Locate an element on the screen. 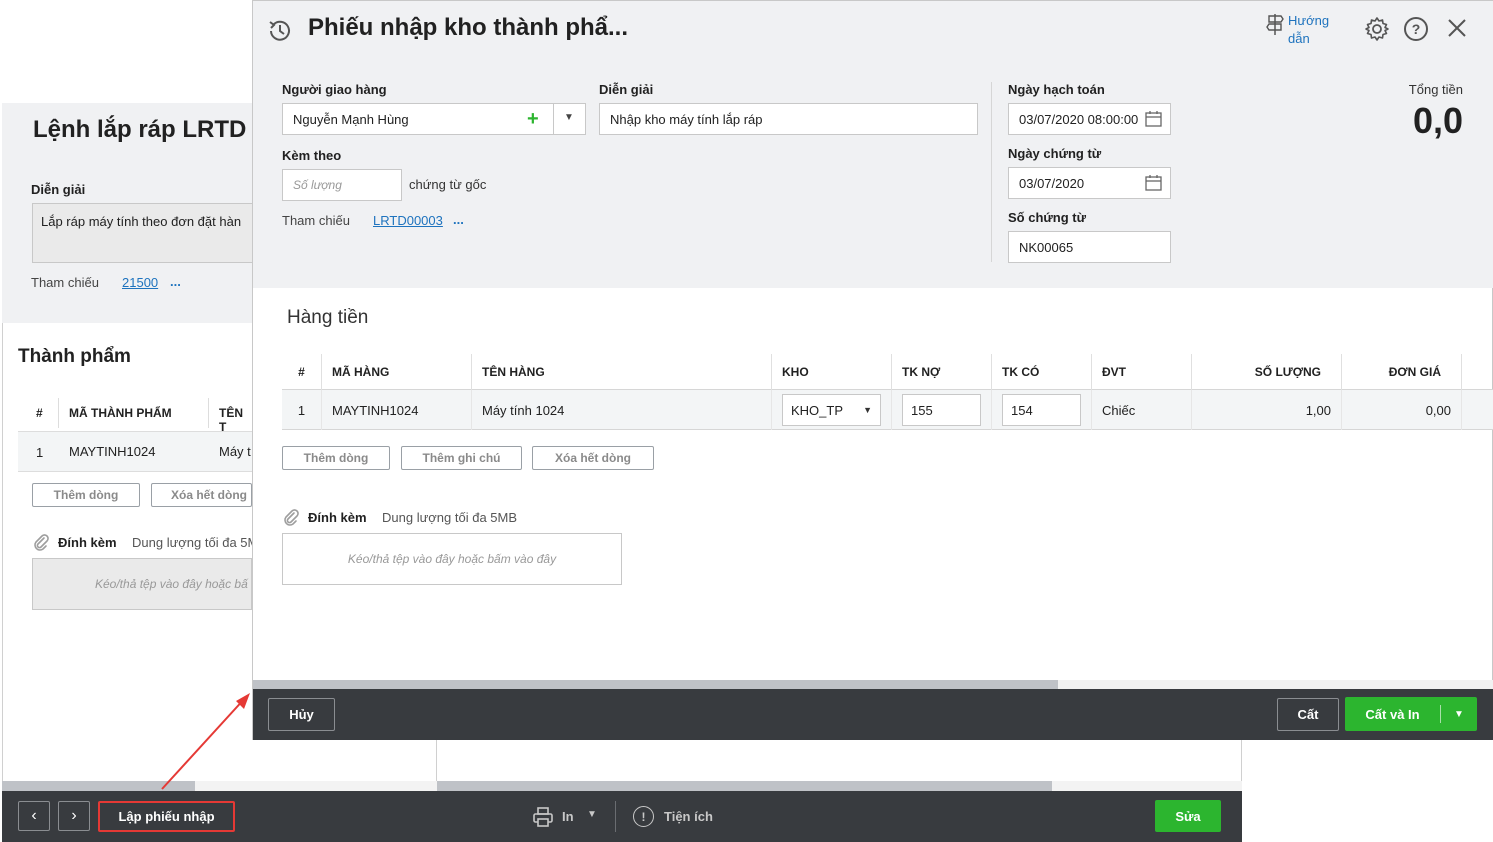  save-and-print-label: Cất và In is located at coordinates (1392, 714).